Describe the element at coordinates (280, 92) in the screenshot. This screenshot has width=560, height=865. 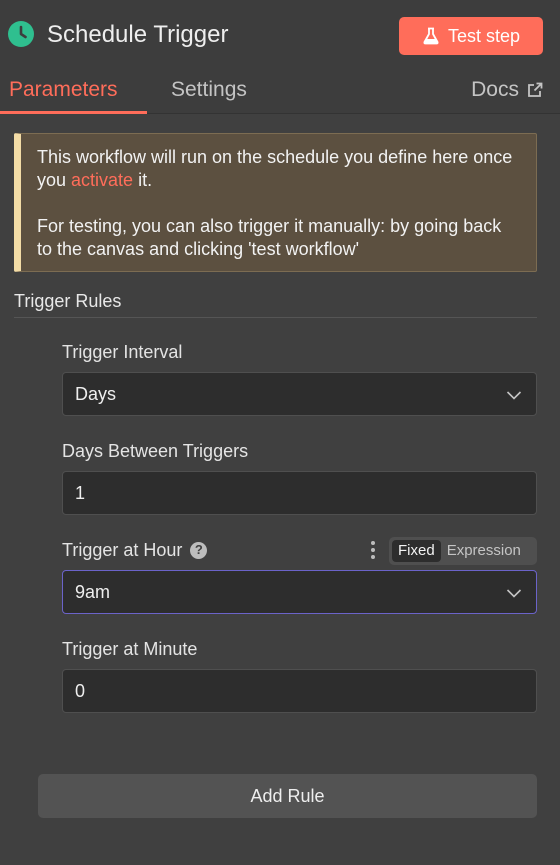
I see `tab-bar: Parameters Settings Docs` at that location.